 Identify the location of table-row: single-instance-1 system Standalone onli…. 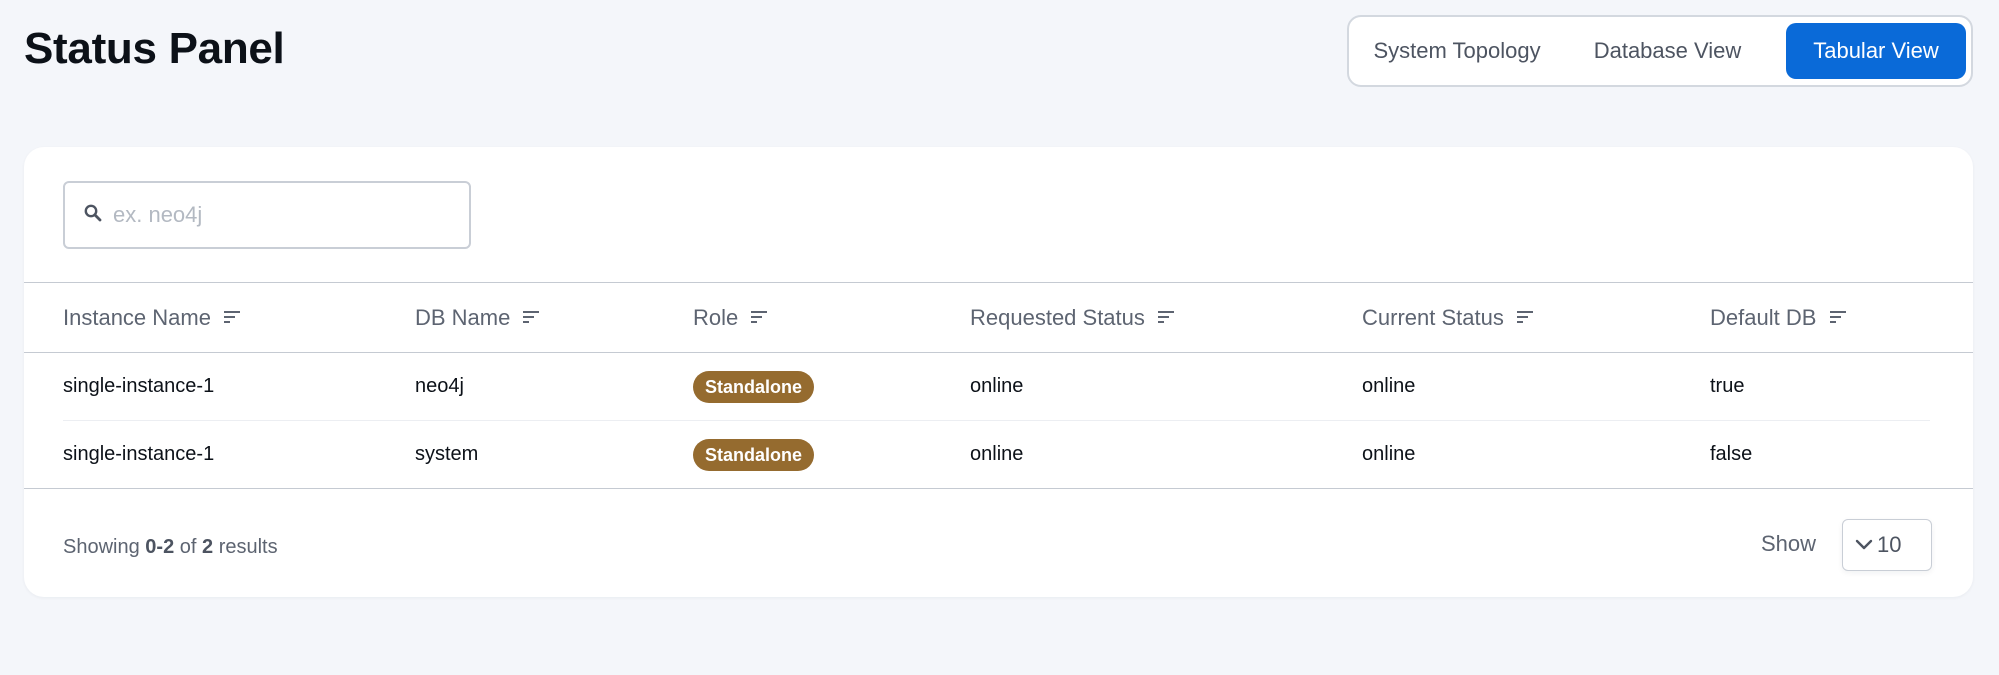
(998, 455).